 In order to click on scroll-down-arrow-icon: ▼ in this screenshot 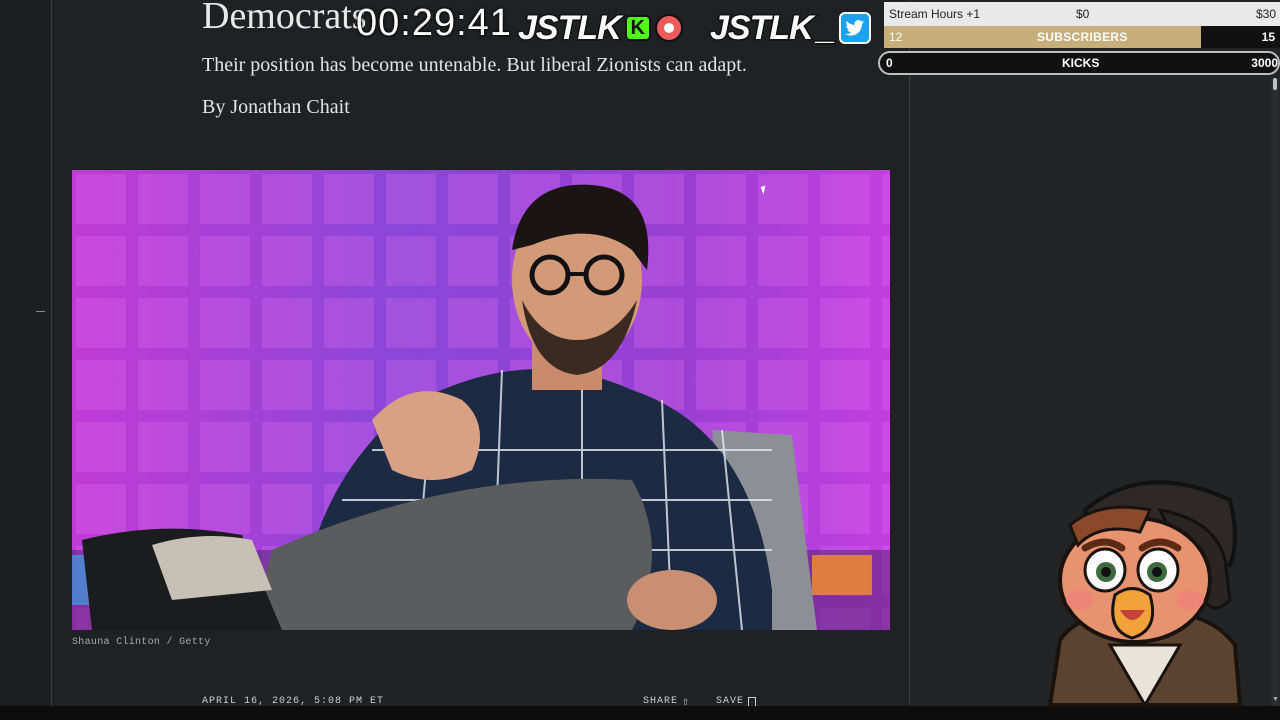, I will do `click(1275, 699)`.